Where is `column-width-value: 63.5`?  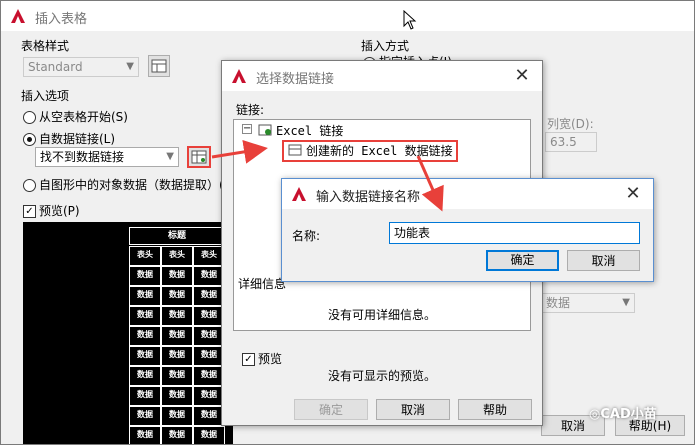
column-width-value: 63.5 is located at coordinates (563, 142).